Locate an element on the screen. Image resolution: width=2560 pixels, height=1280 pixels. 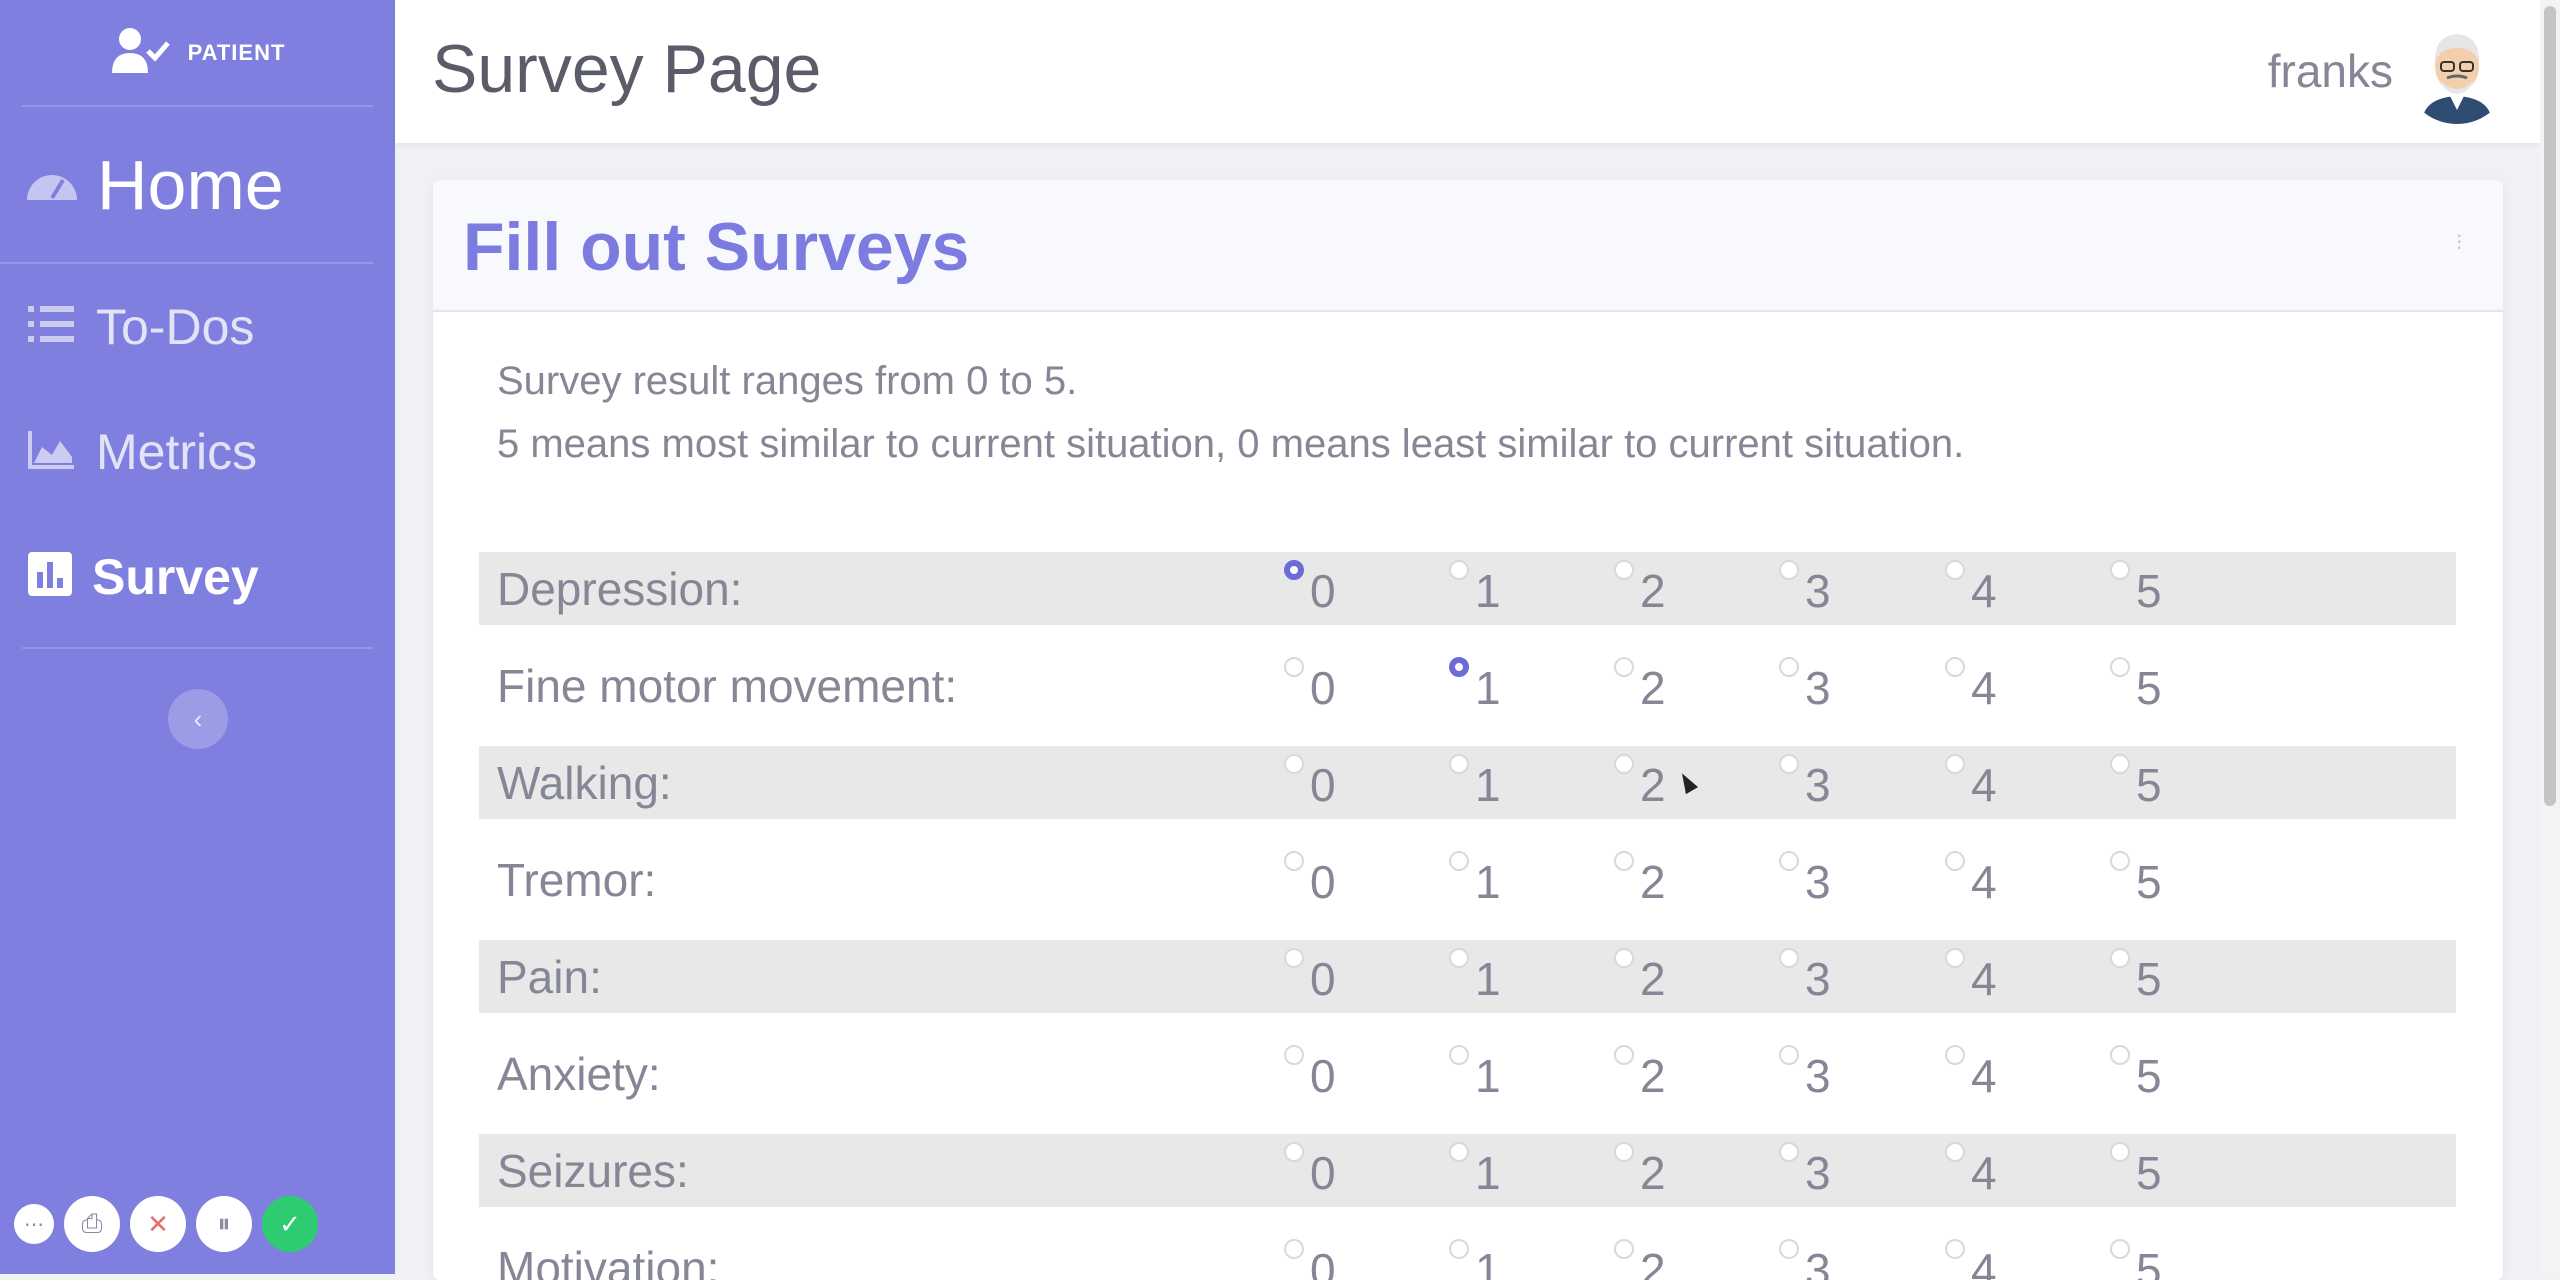
sidebar-item-home: Home is located at coordinates (186, 185).